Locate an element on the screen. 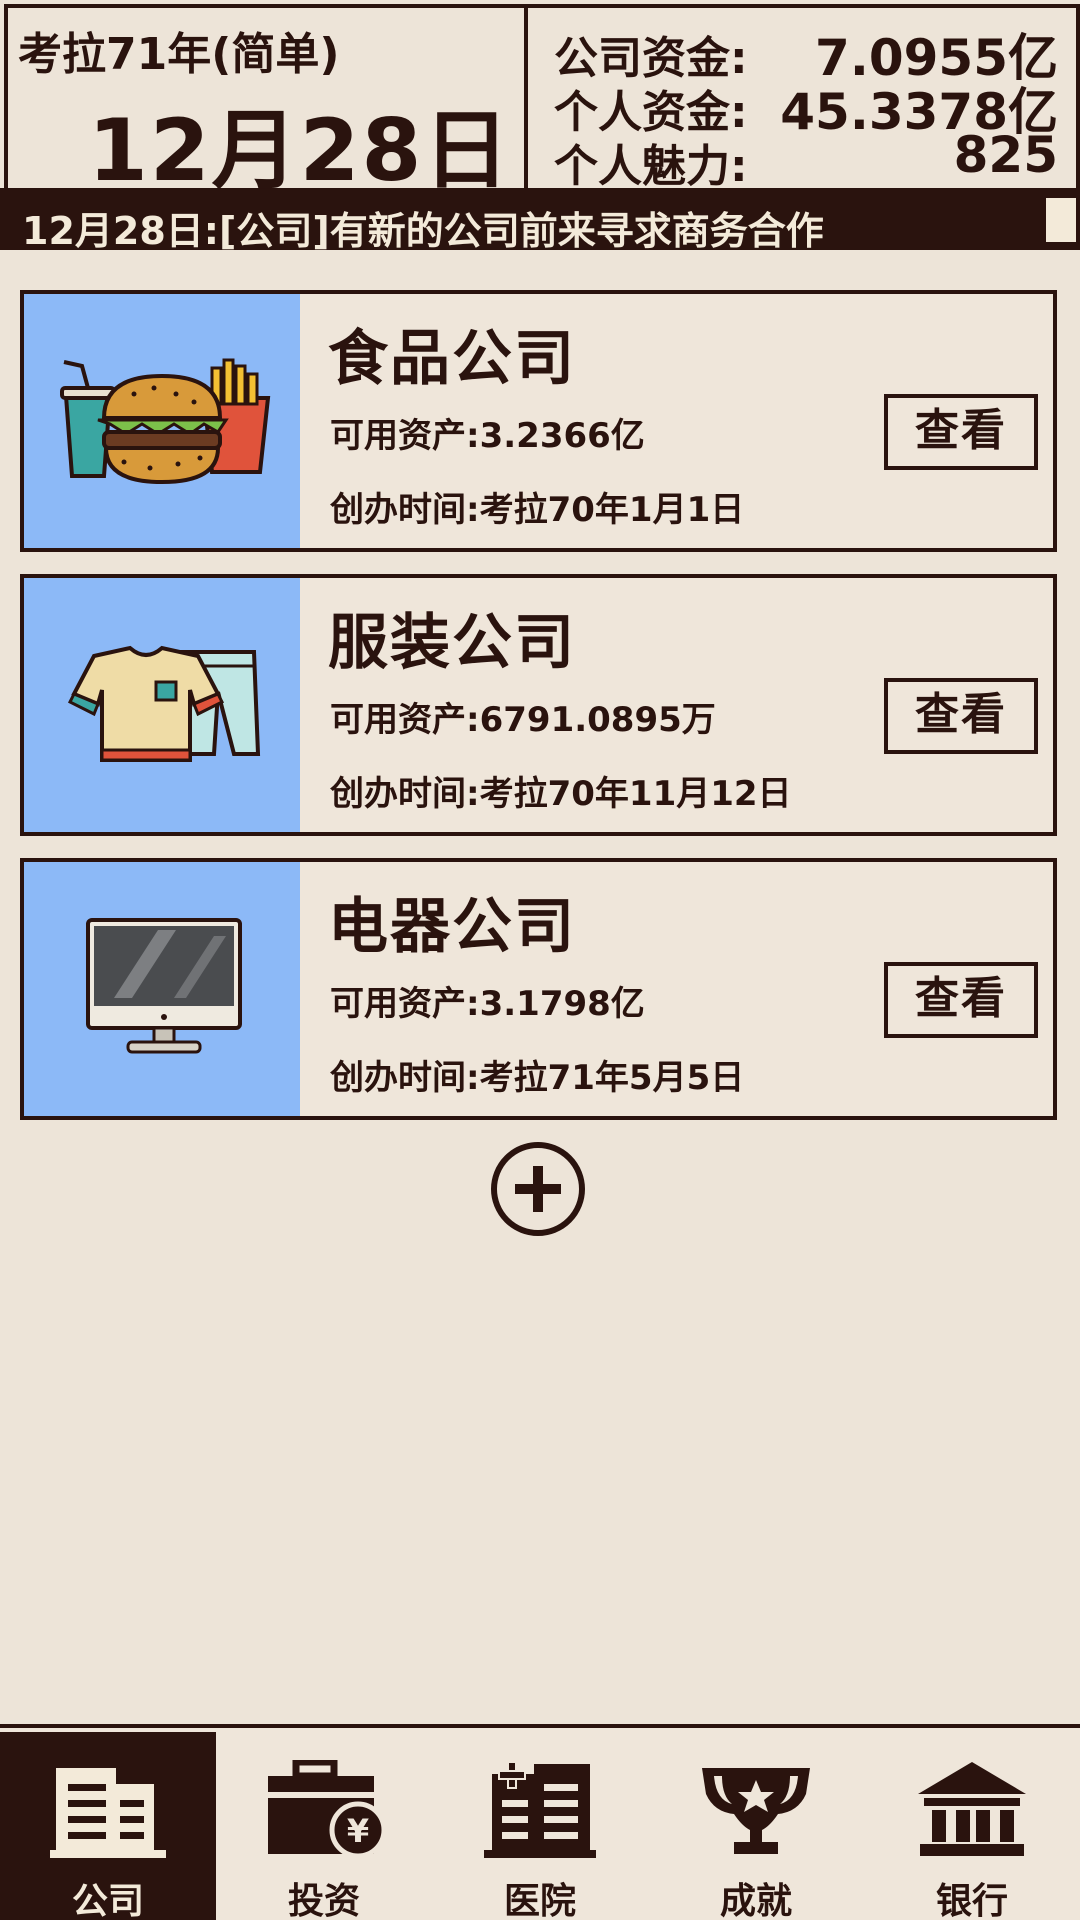 Image resolution: width=1080 pixels, height=1920 pixels. company-name: 服装公司 is located at coordinates (452, 643).